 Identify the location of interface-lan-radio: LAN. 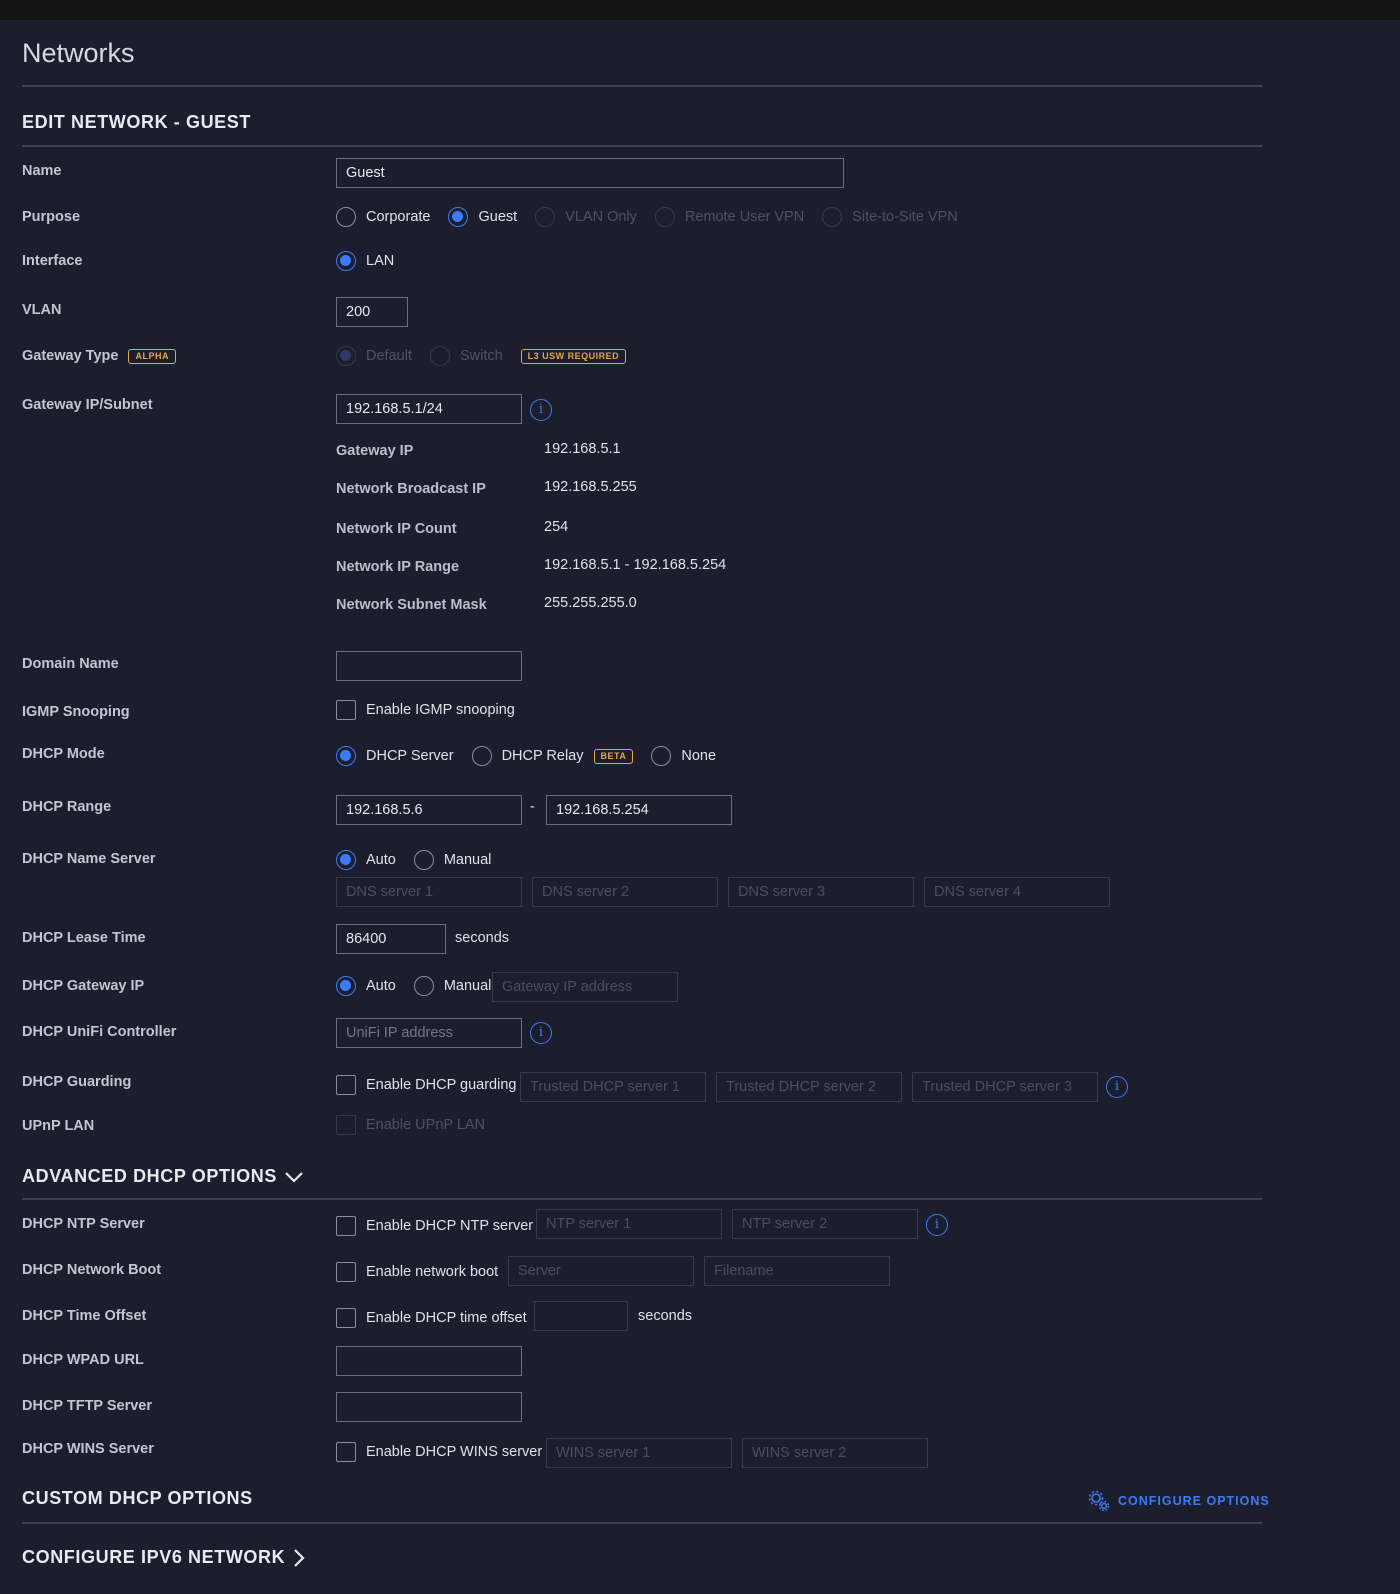
(365, 261).